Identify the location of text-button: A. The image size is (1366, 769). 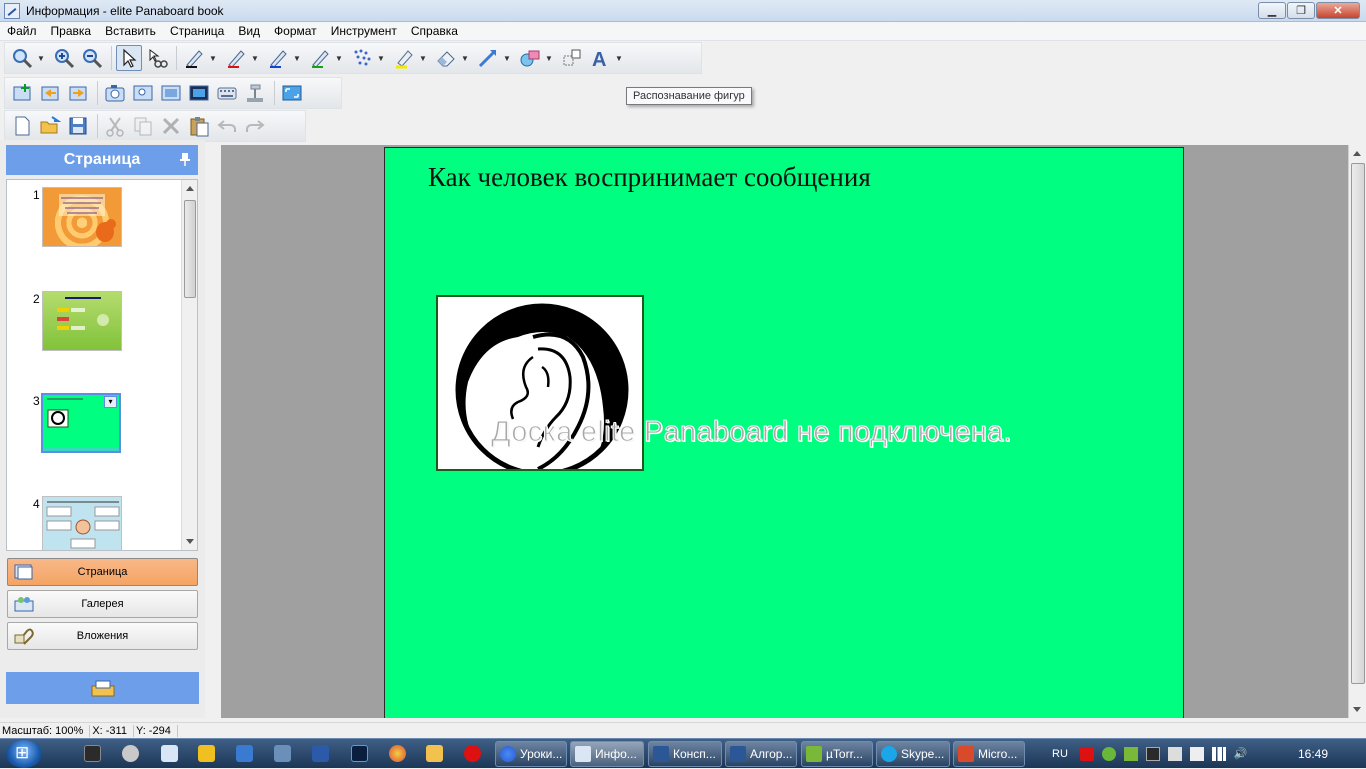
(600, 58).